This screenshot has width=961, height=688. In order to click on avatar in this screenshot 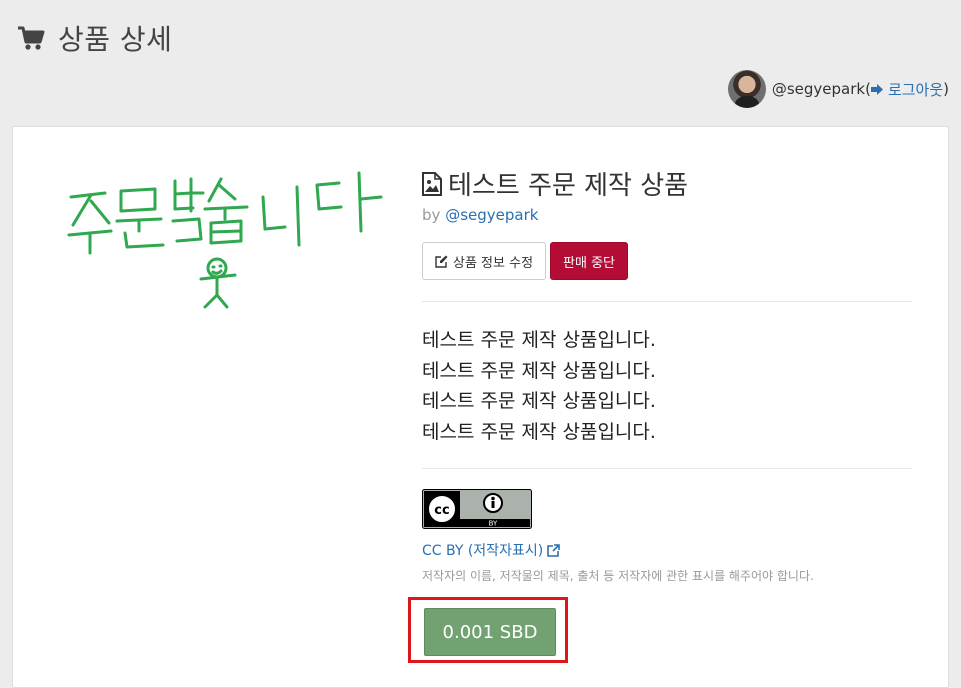, I will do `click(746, 89)`.